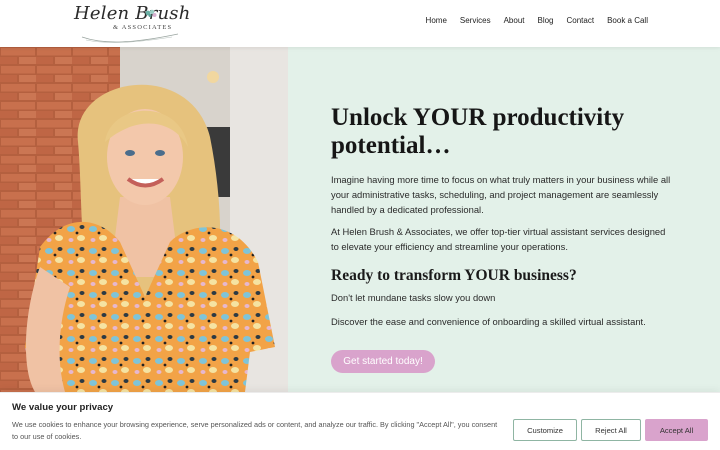 Image resolution: width=720 pixels, height=450 pixels. I want to click on customize-button: Customize, so click(545, 430).